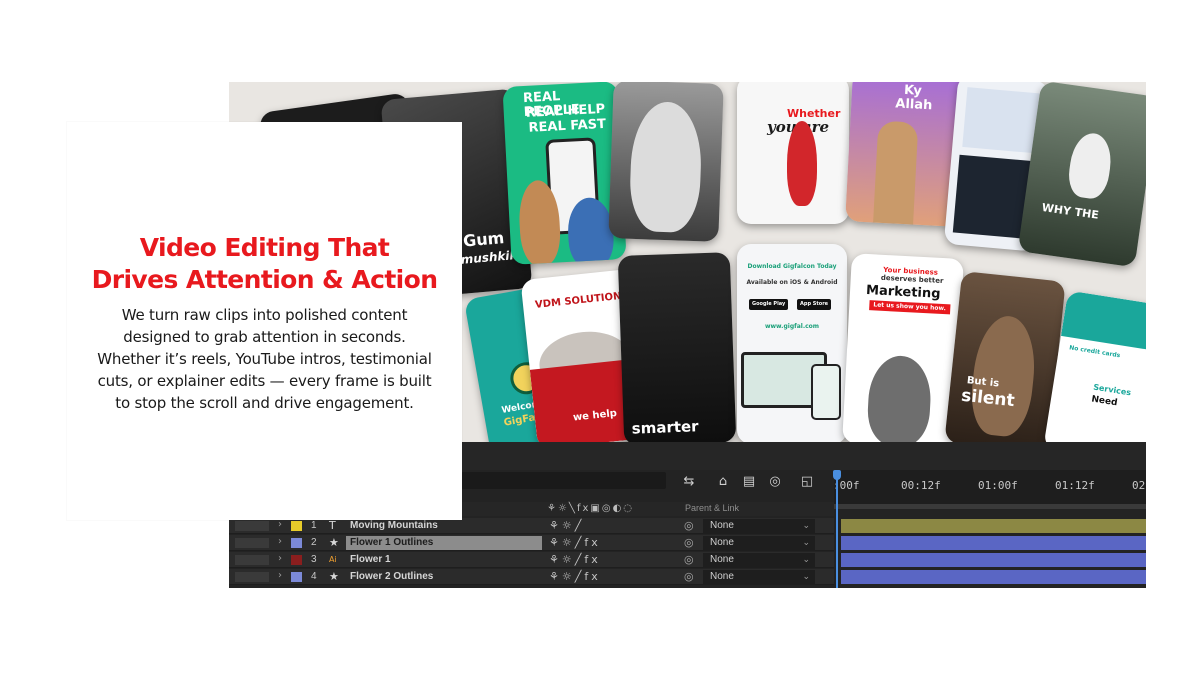 The image size is (1200, 673). I want to click on illustrator-file-icon: Ai, so click(333, 559).